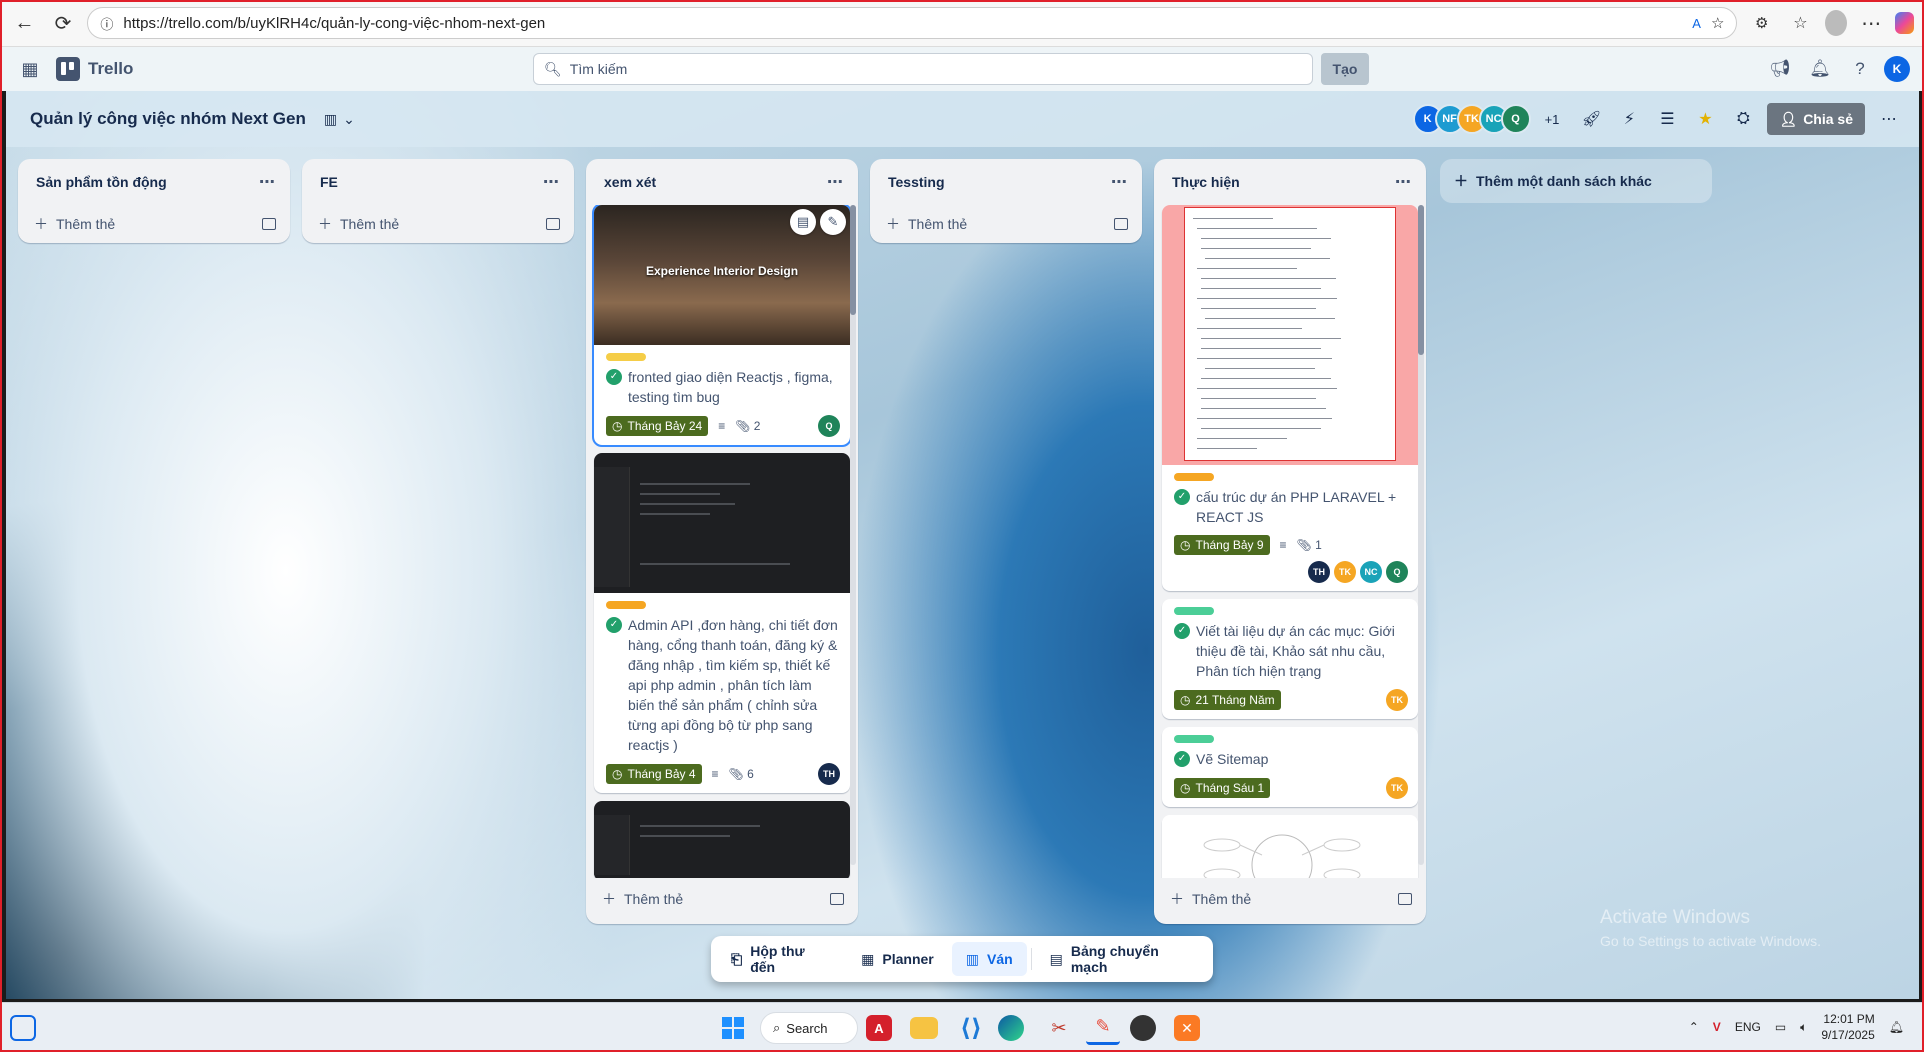  What do you see at coordinates (1345, 69) in the screenshot?
I see `create-button: Tạo` at bounding box center [1345, 69].